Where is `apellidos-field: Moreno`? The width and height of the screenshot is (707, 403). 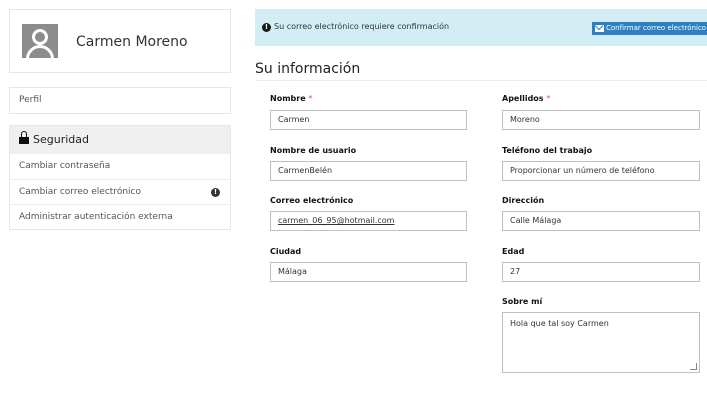 apellidos-field: Moreno is located at coordinates (601, 120).